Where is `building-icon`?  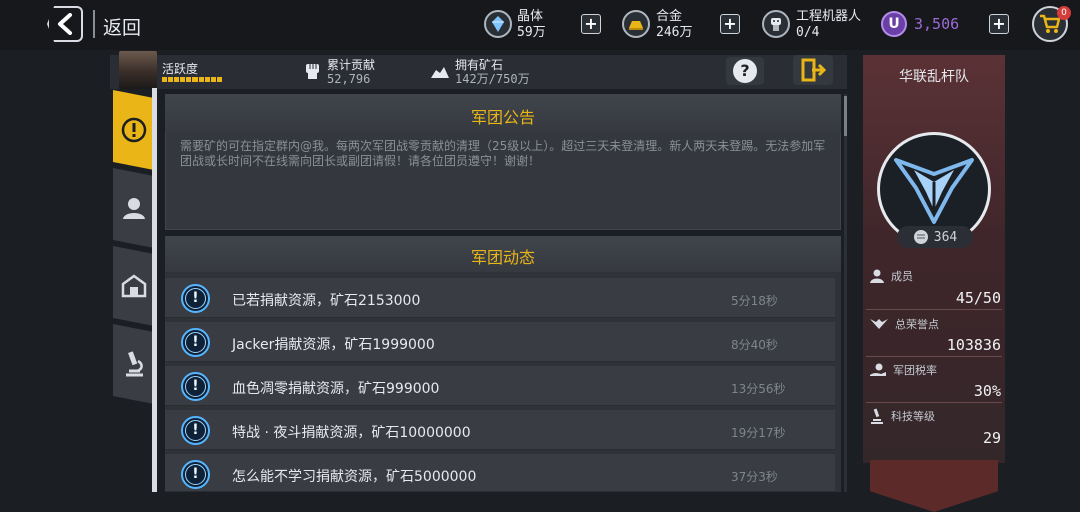
building-icon is located at coordinates (133, 286).